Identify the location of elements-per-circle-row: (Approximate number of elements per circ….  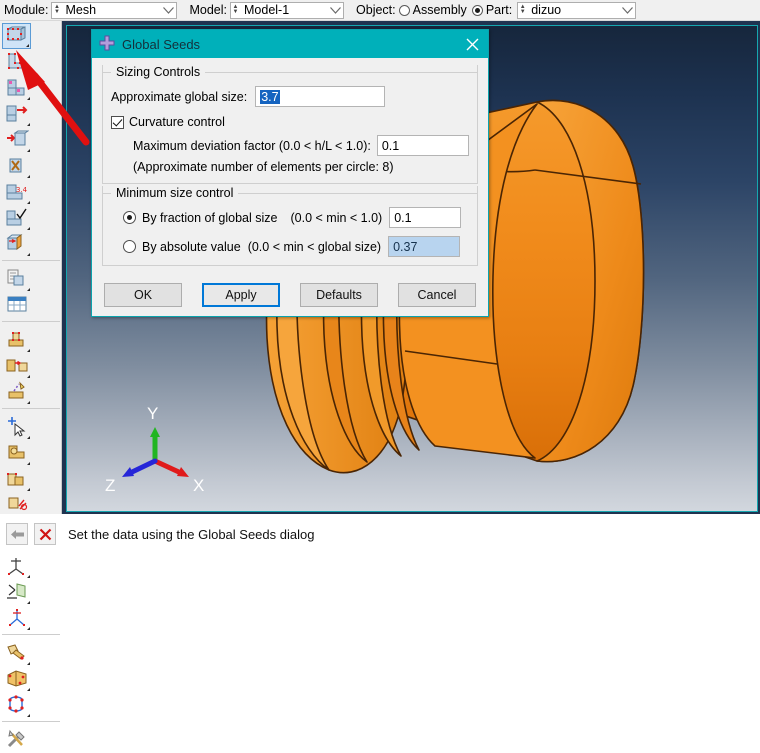
(290, 167).